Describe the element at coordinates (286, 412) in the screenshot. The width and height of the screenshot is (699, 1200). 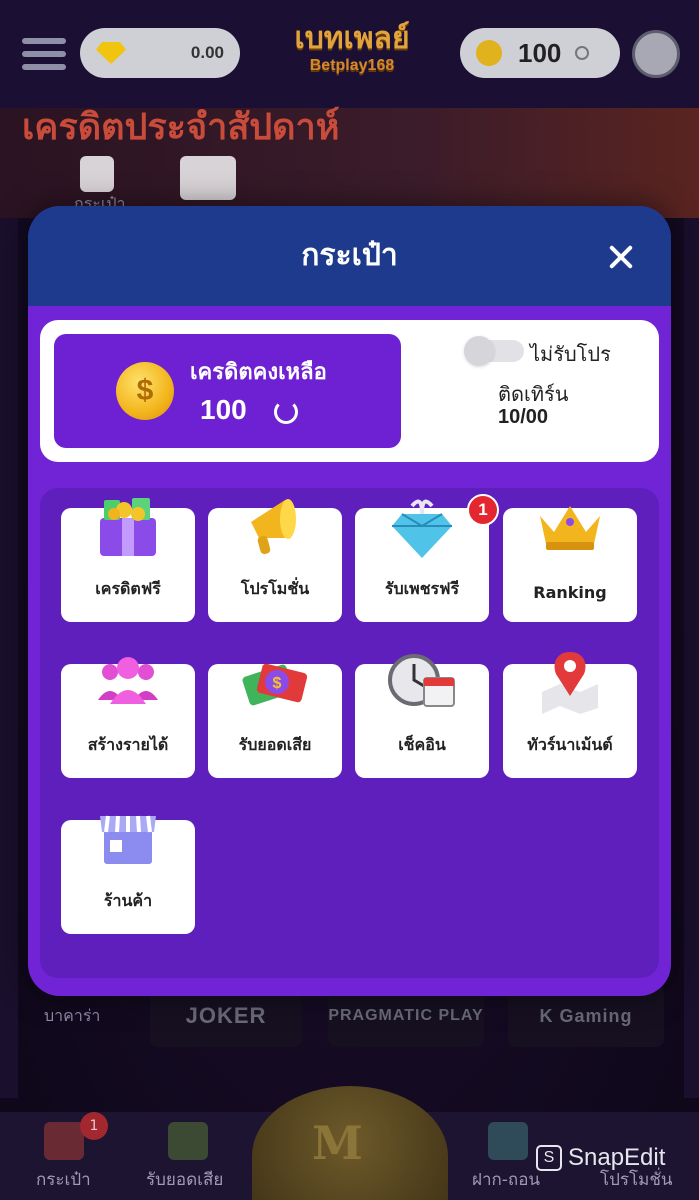
I see `refresh-icon` at that location.